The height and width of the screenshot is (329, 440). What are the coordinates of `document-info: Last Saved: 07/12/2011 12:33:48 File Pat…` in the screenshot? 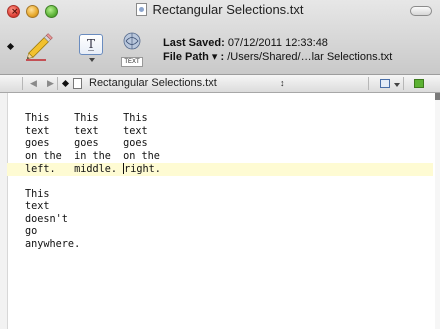 It's located at (277, 50).